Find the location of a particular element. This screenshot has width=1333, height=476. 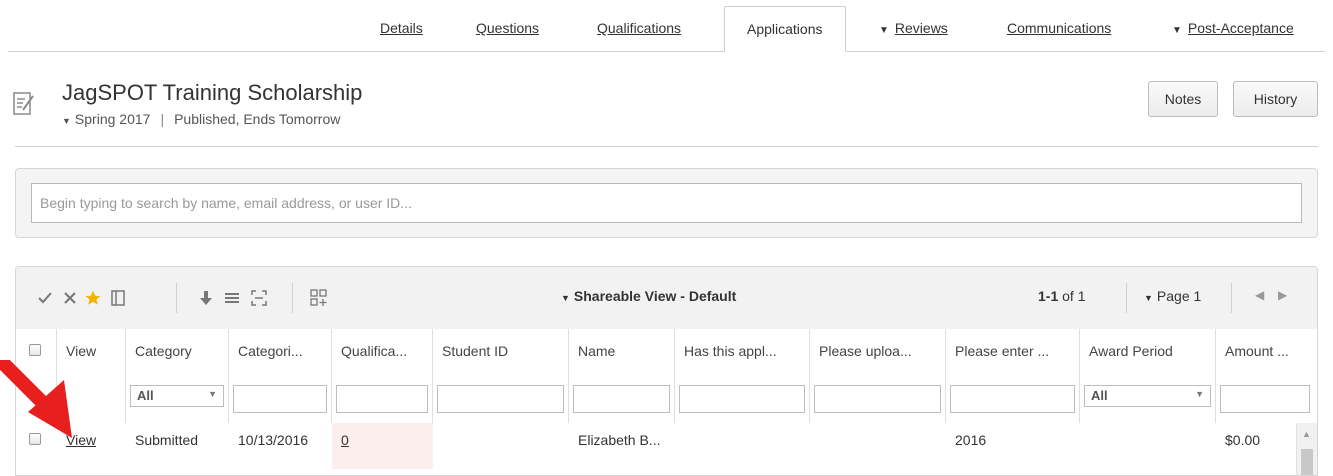

x-icon is located at coordinates (70, 298).